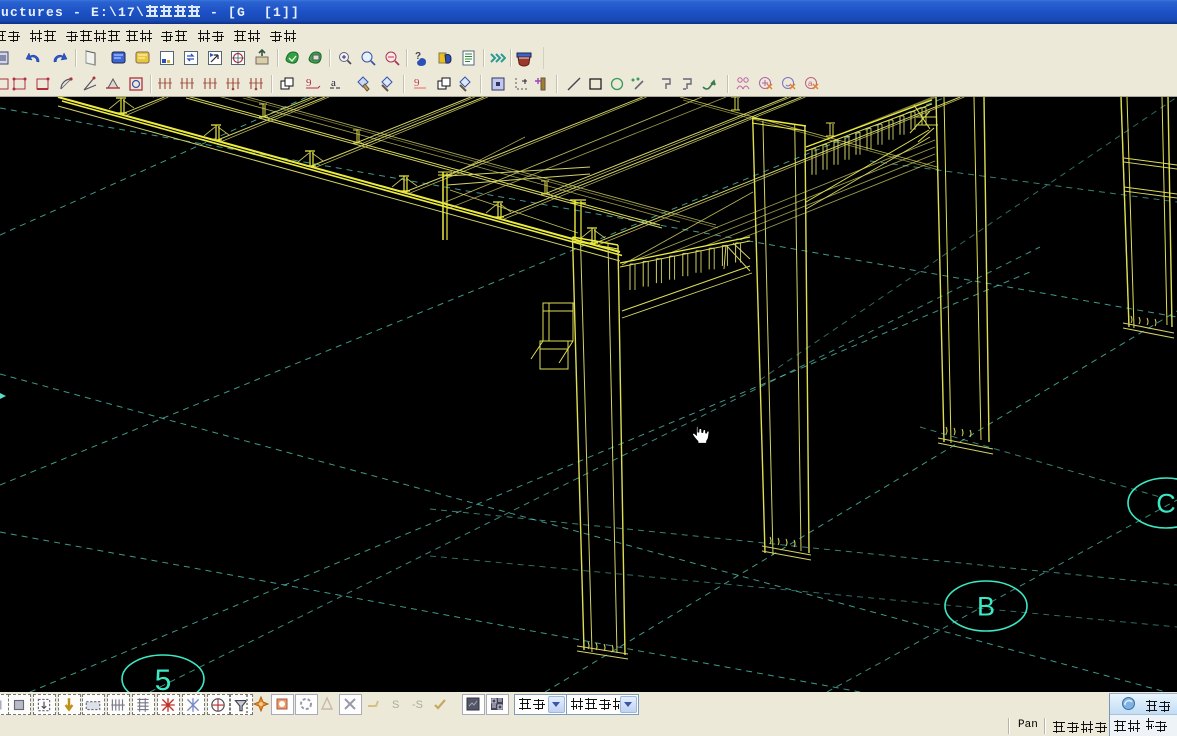  Describe the element at coordinates (163, 678) in the screenshot. I see `svg-text: 5` at that location.